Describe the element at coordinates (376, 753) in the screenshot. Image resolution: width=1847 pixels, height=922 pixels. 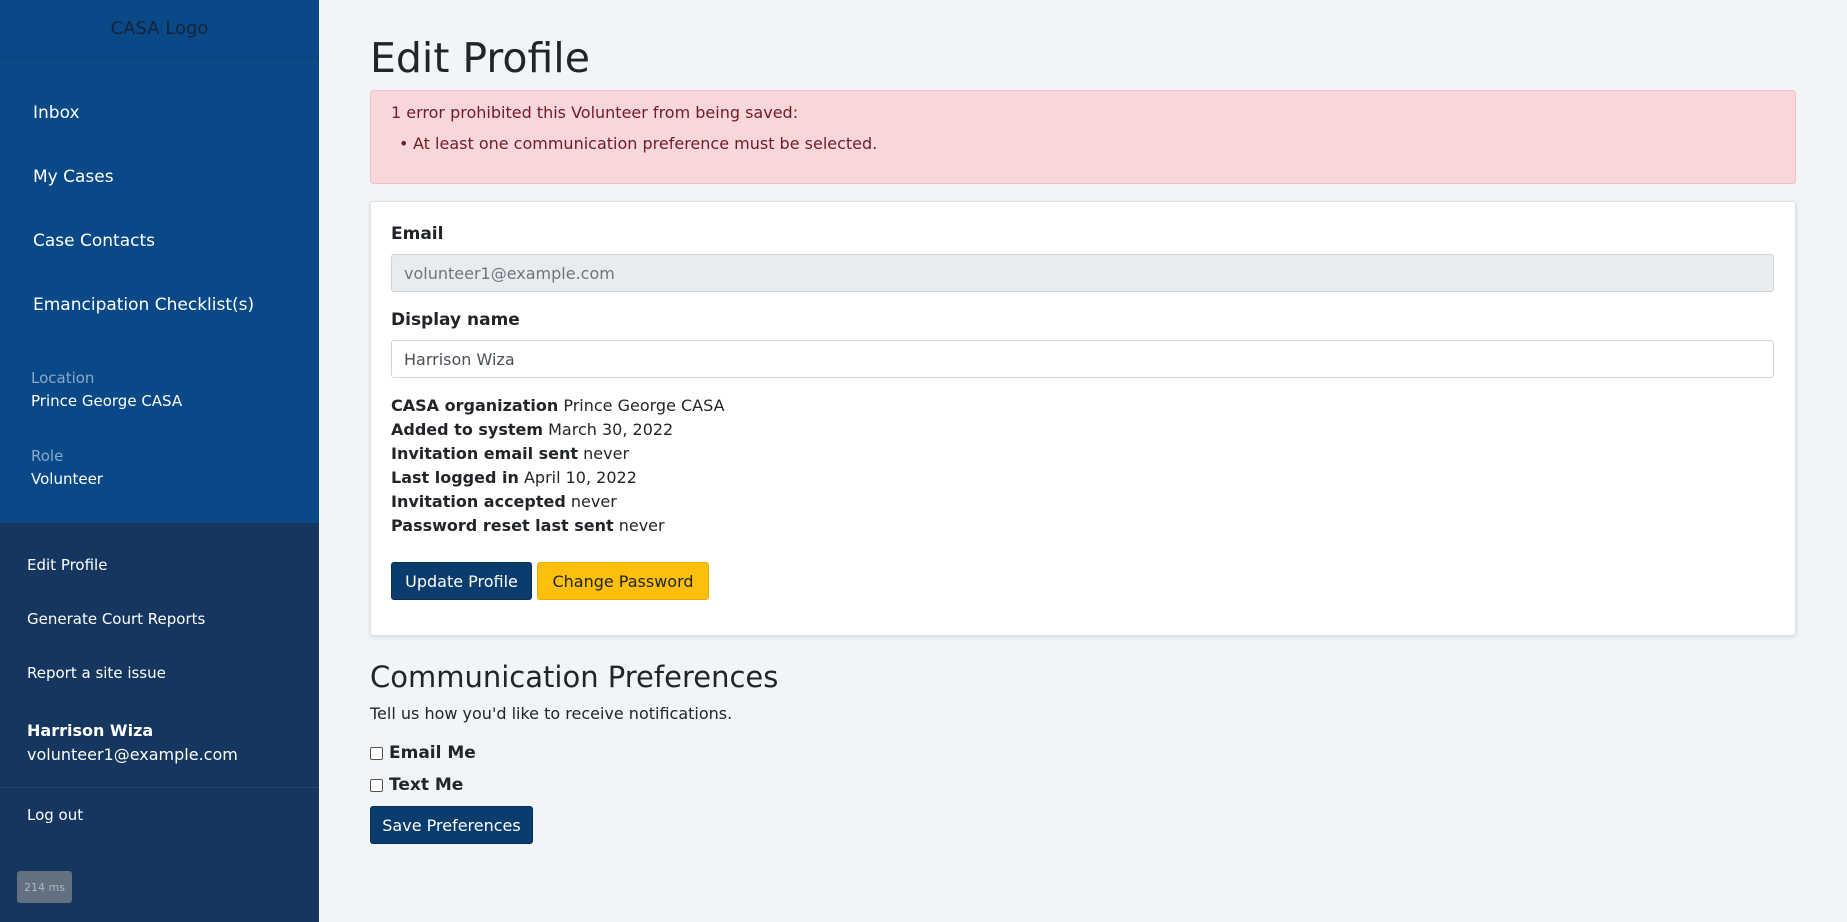
I see `email-me-checkbox` at that location.